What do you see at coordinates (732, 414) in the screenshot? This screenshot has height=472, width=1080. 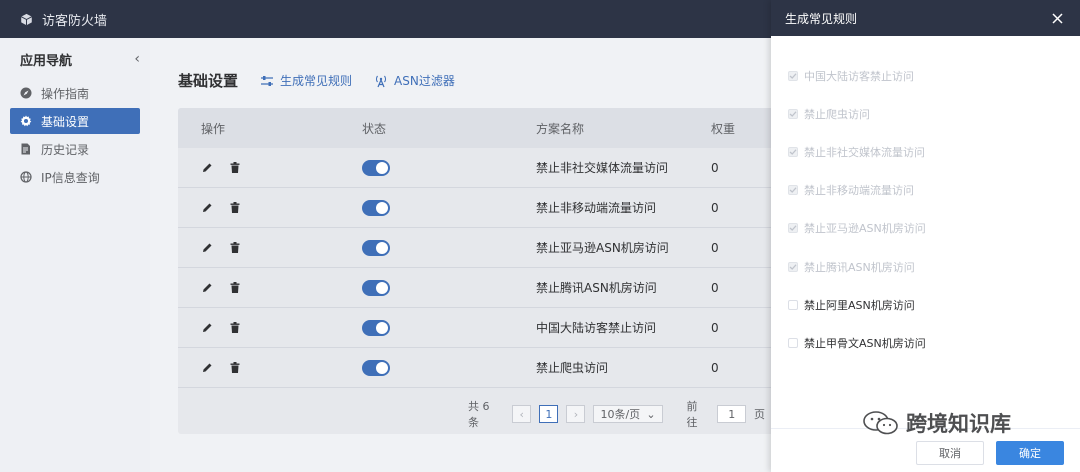 I see `goto-page-input: 1` at bounding box center [732, 414].